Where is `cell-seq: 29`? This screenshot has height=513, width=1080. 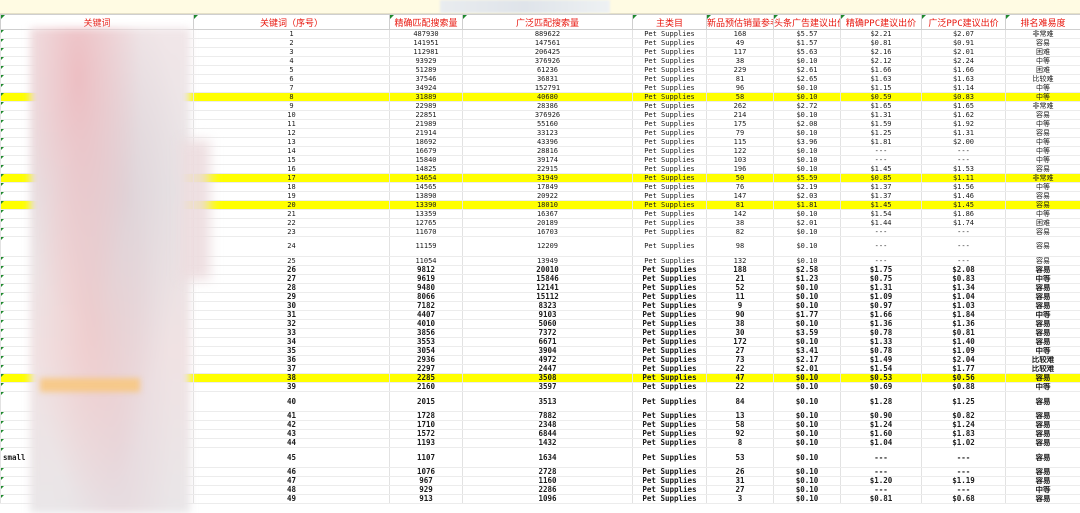 cell-seq: 29 is located at coordinates (291, 297).